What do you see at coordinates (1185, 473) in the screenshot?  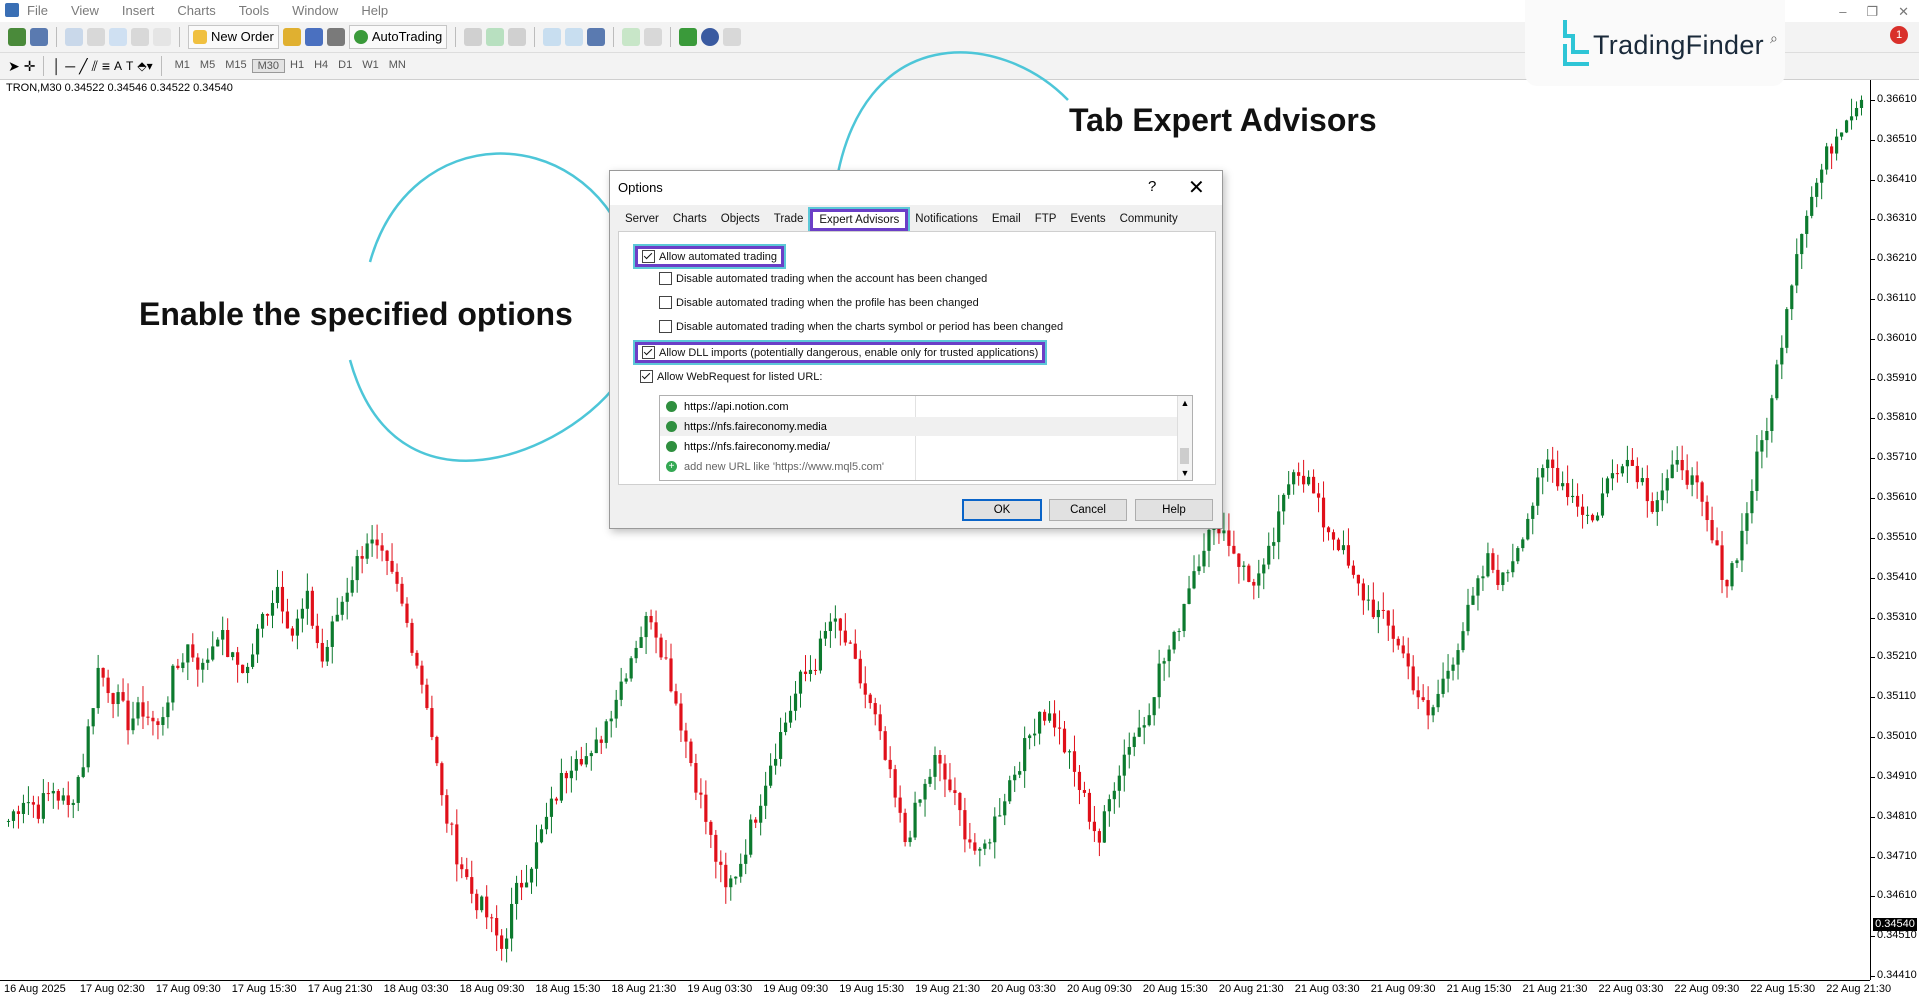 I see `scroll-down-icon: ▼` at bounding box center [1185, 473].